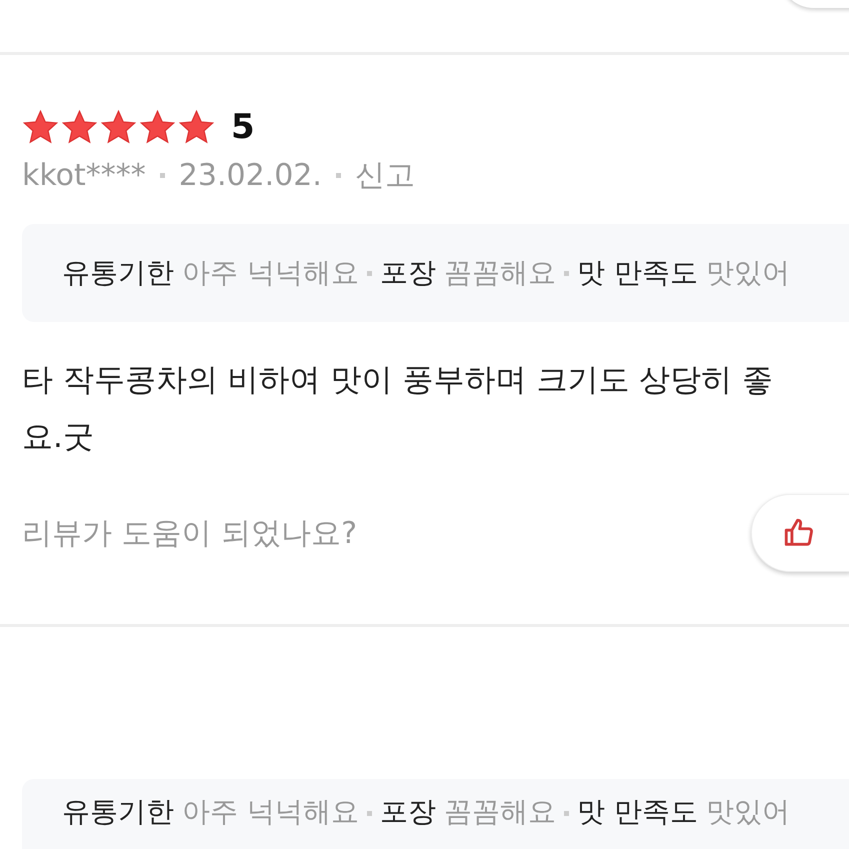 Image resolution: width=849 pixels, height=849 pixels. What do you see at coordinates (250, 175) in the screenshot?
I see `review-date: 23.02.02.` at bounding box center [250, 175].